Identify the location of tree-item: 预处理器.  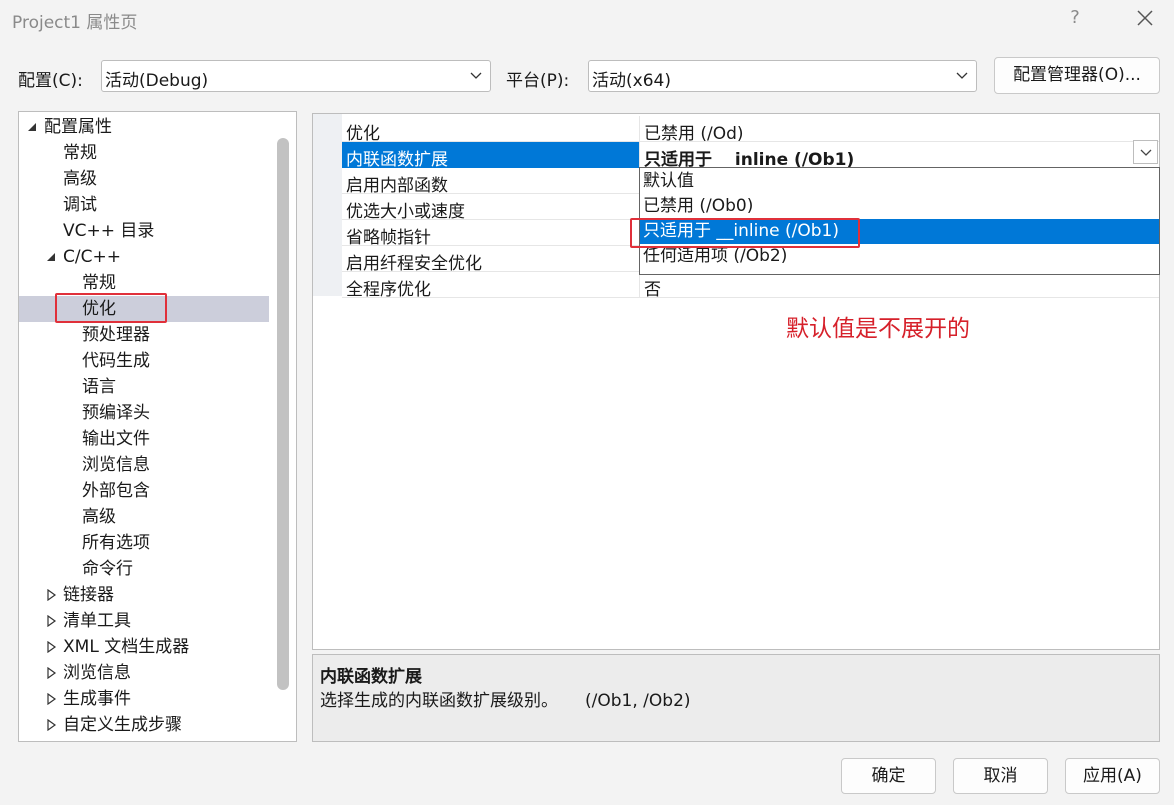
(144, 335).